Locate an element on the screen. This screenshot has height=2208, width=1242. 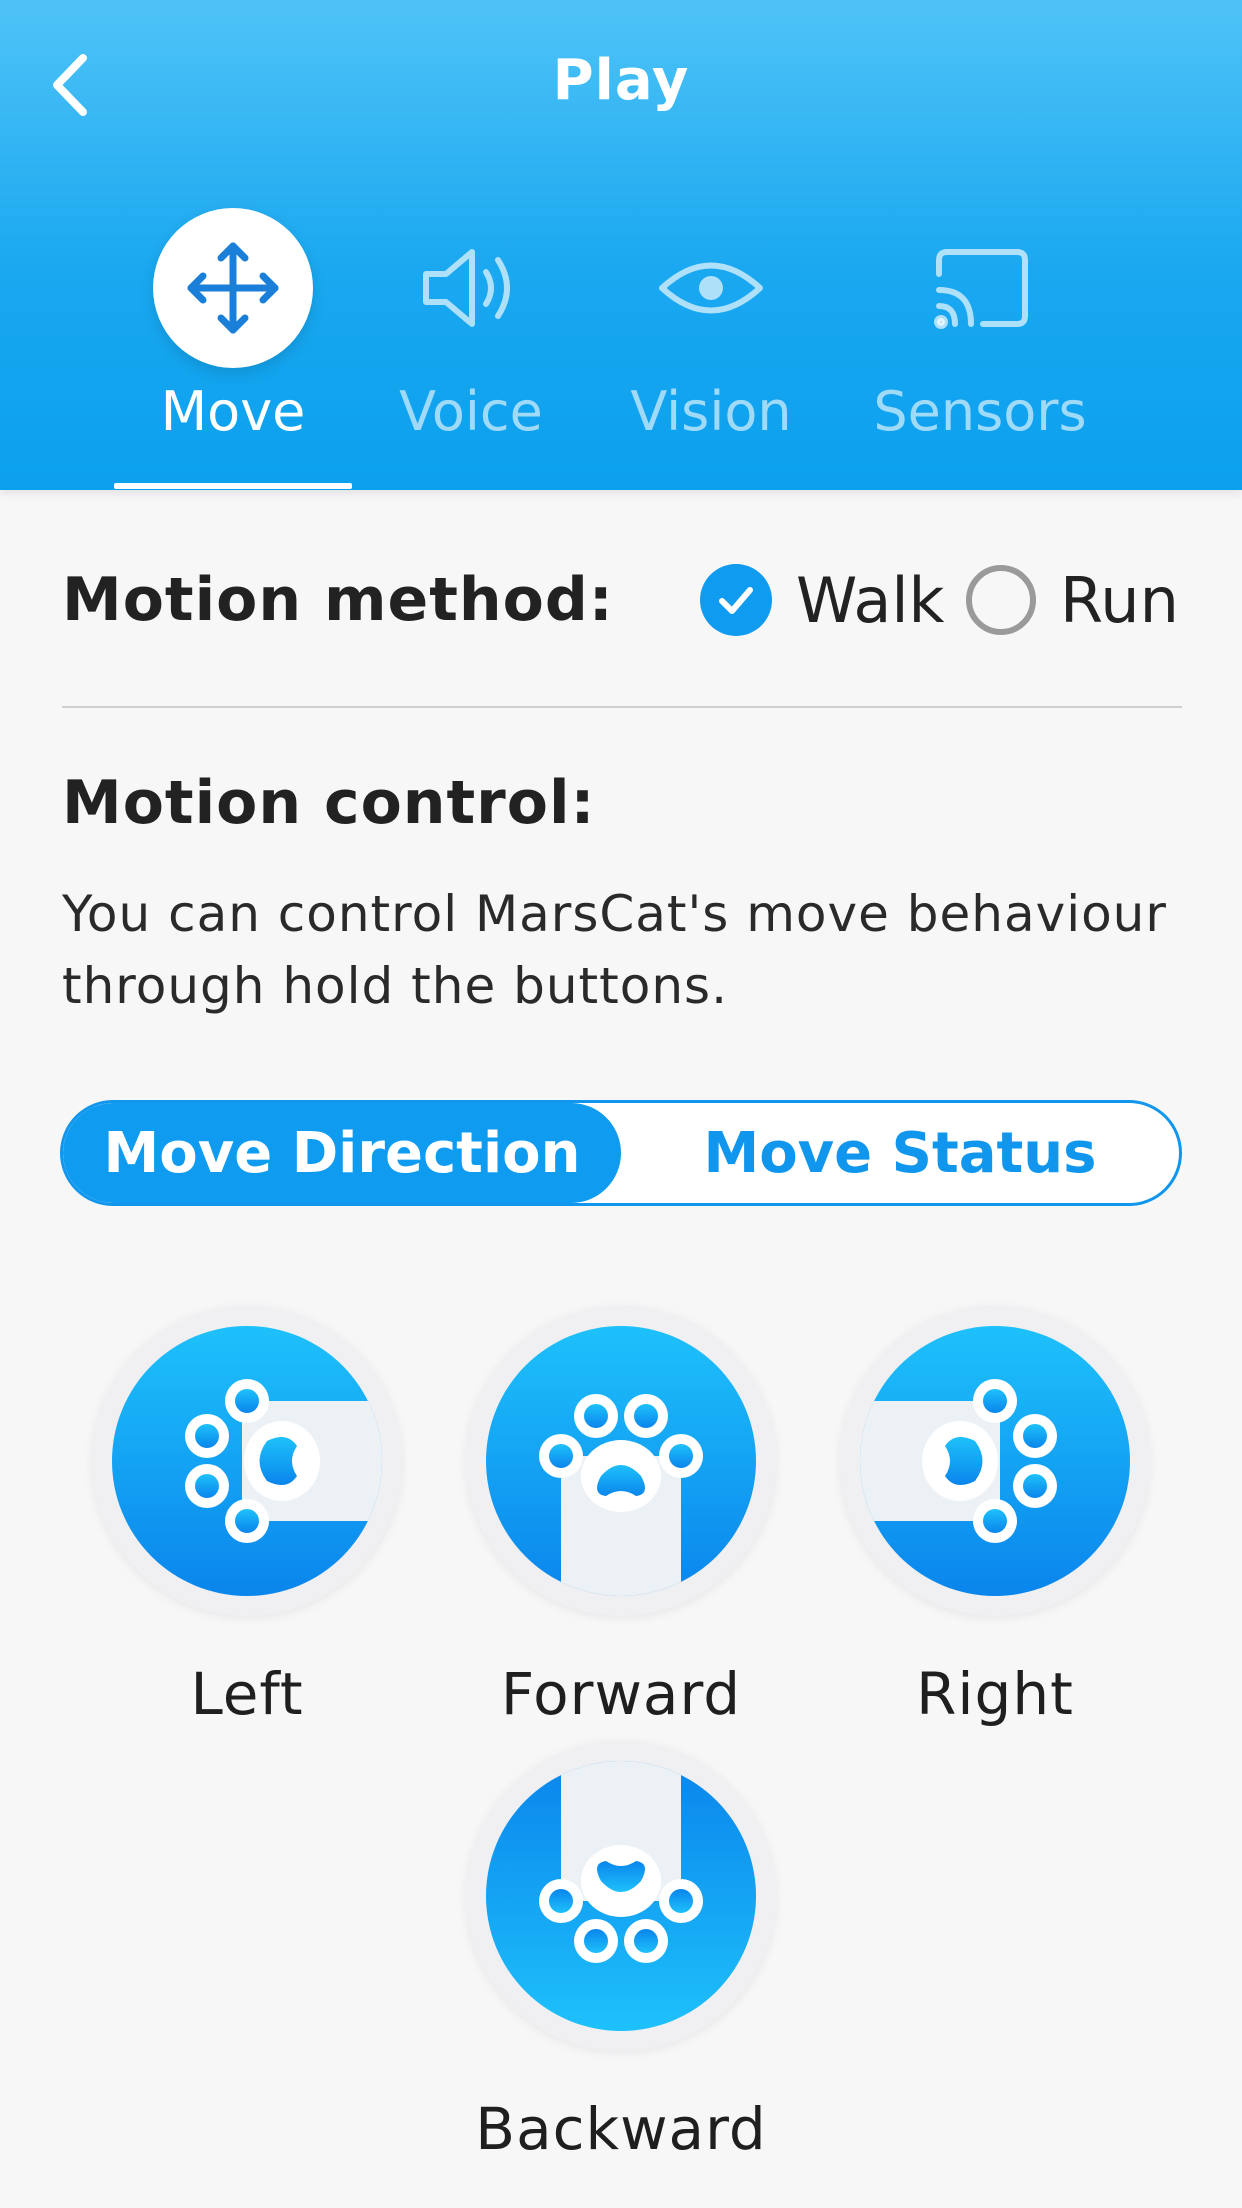
tab-sensors: Sensors is located at coordinates (980, 345).